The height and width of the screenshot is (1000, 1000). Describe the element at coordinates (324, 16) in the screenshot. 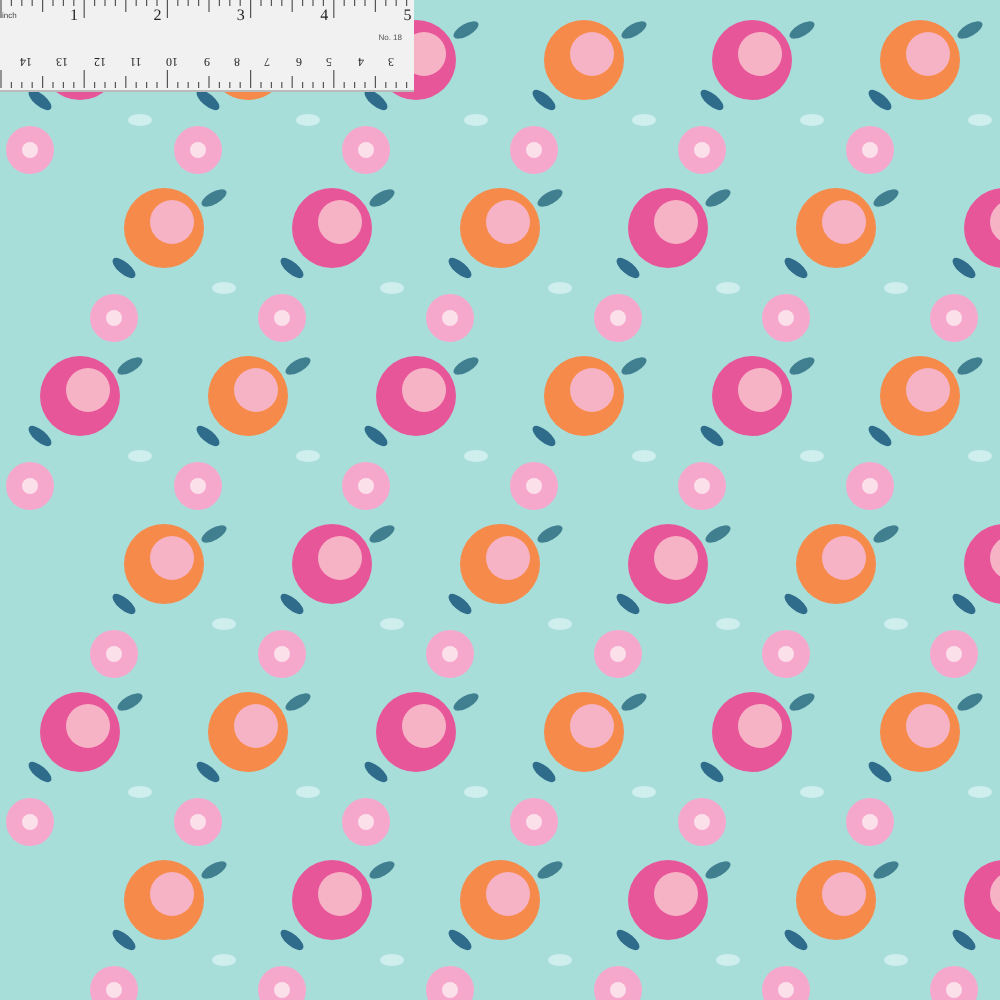

I see `inch-number: 4` at that location.